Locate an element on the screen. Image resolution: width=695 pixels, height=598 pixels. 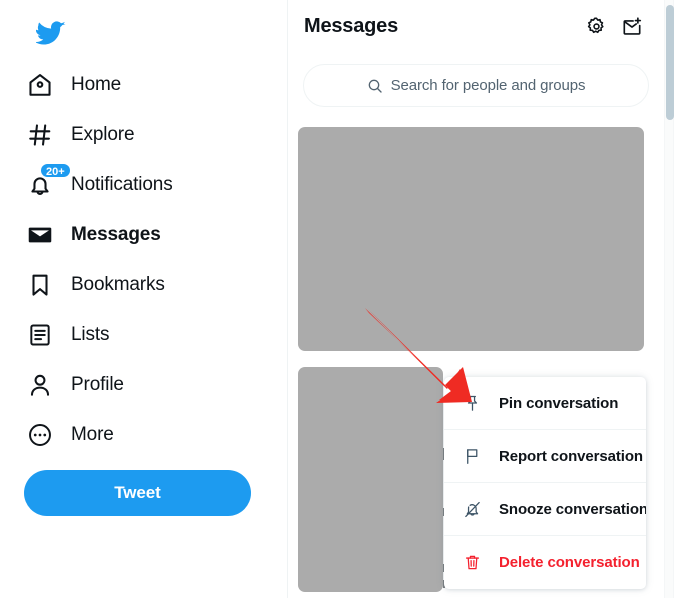
bell-icon: 20+ is located at coordinates (49, 180).